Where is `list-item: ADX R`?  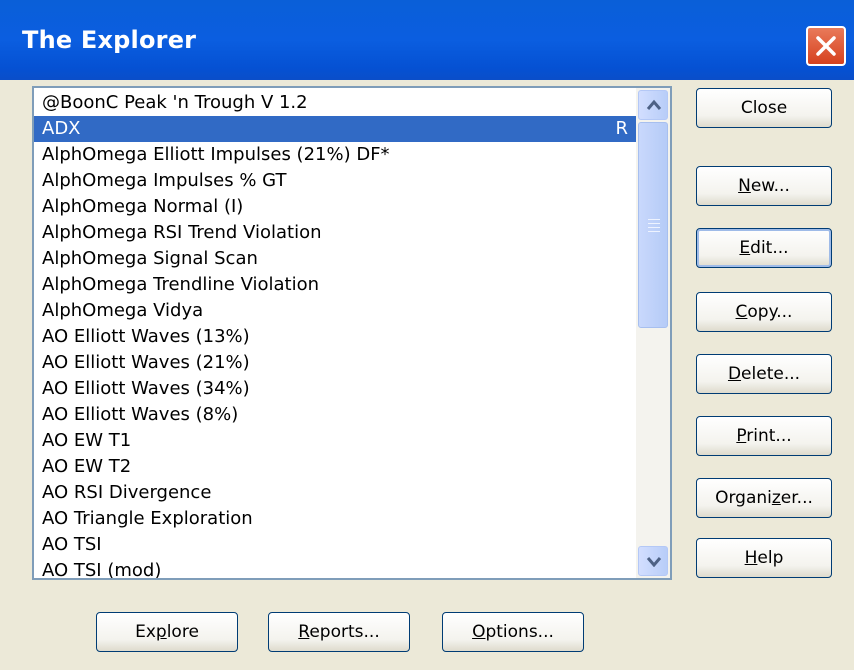
list-item: ADX R is located at coordinates (336, 129).